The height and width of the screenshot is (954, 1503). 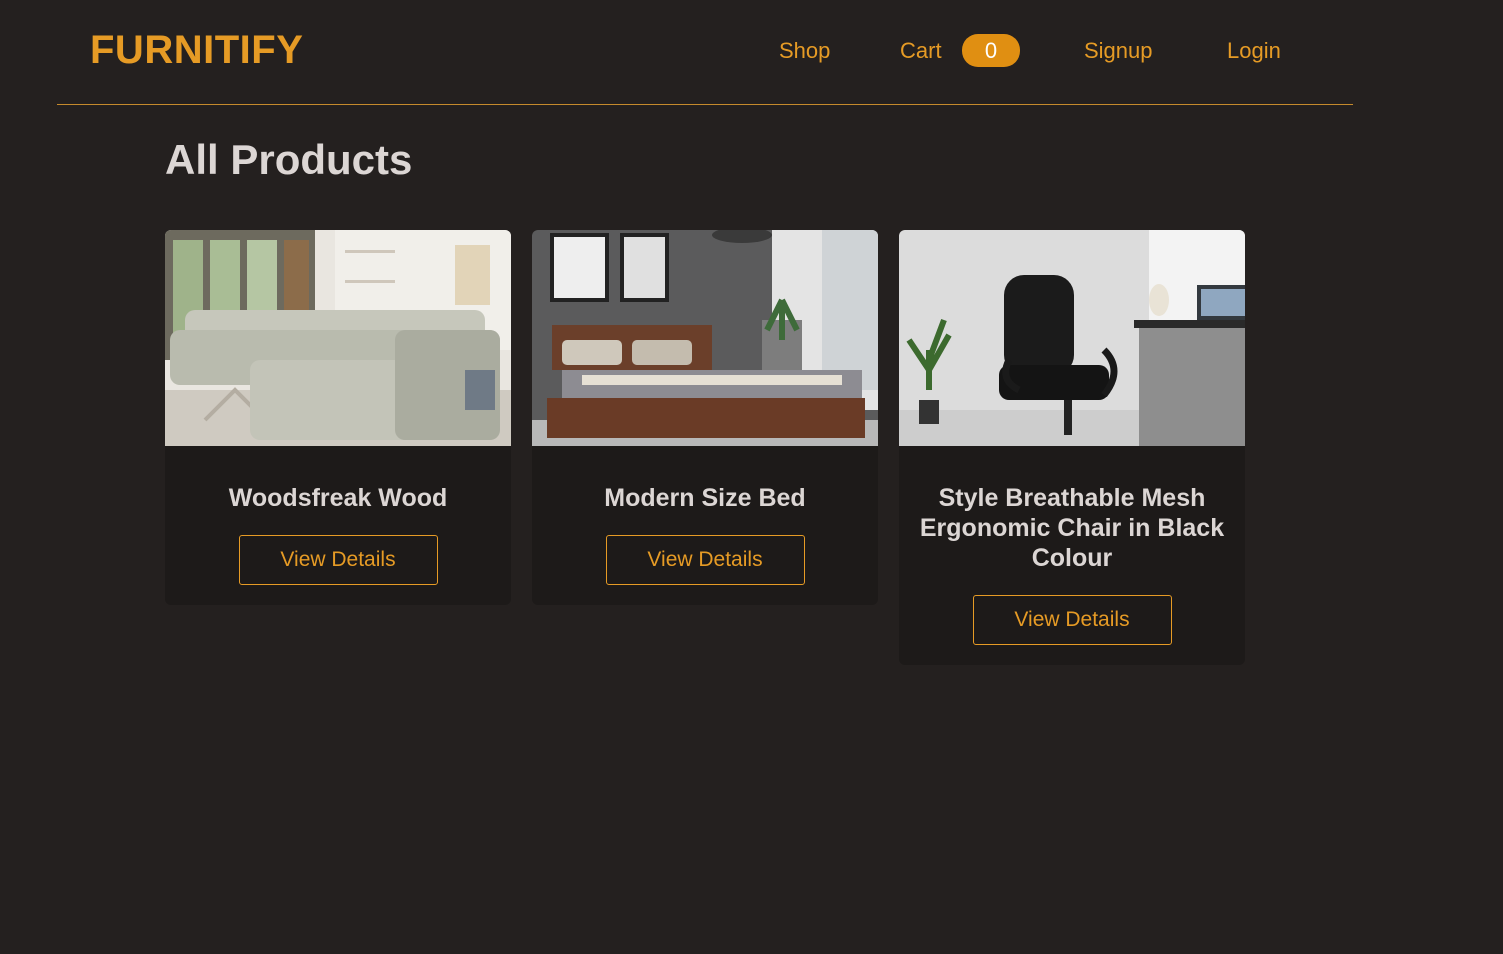 What do you see at coordinates (338, 338) in the screenshot?
I see `sofa-image` at bounding box center [338, 338].